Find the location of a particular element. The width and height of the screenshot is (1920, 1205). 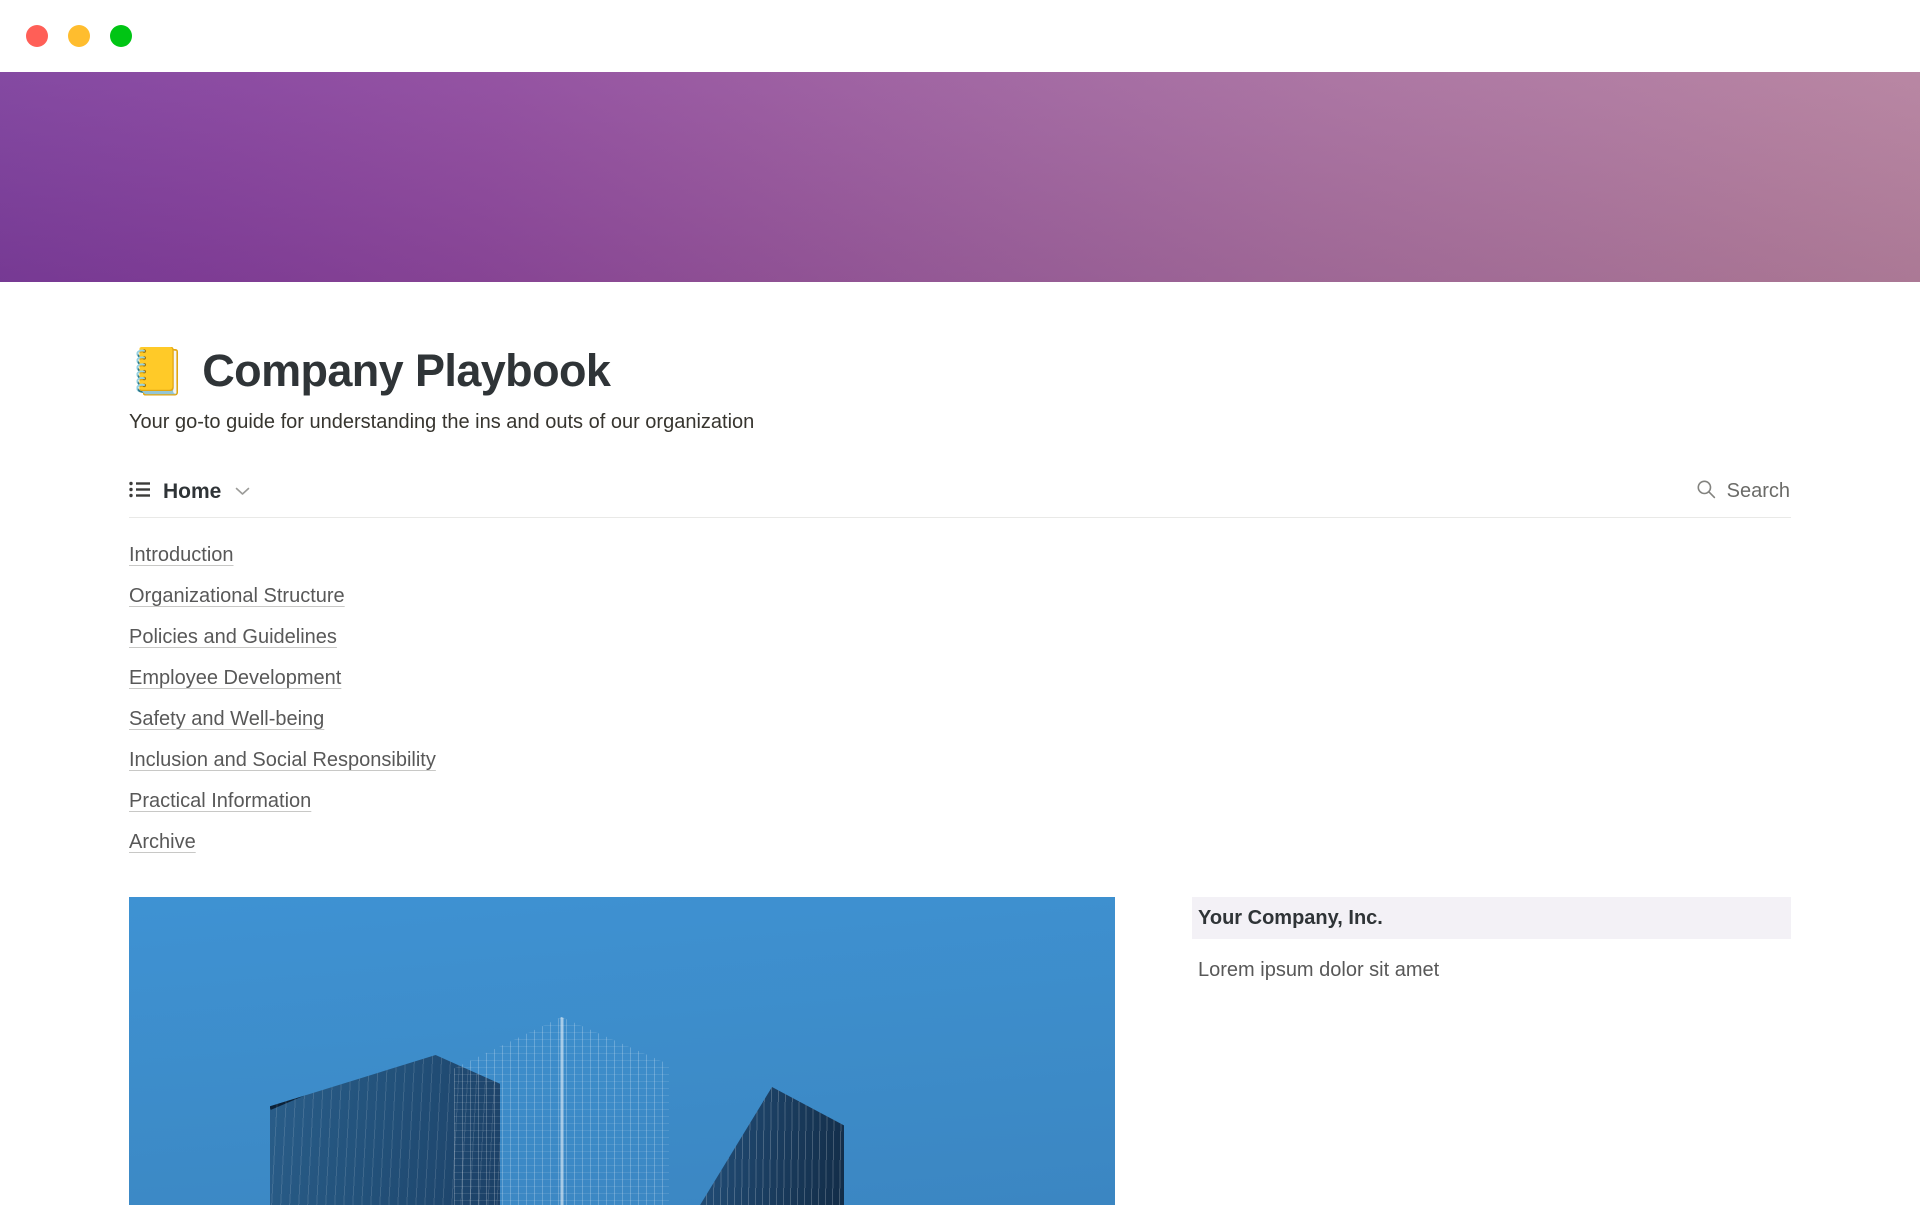

page-title: Company Playbook is located at coordinates (406, 370).